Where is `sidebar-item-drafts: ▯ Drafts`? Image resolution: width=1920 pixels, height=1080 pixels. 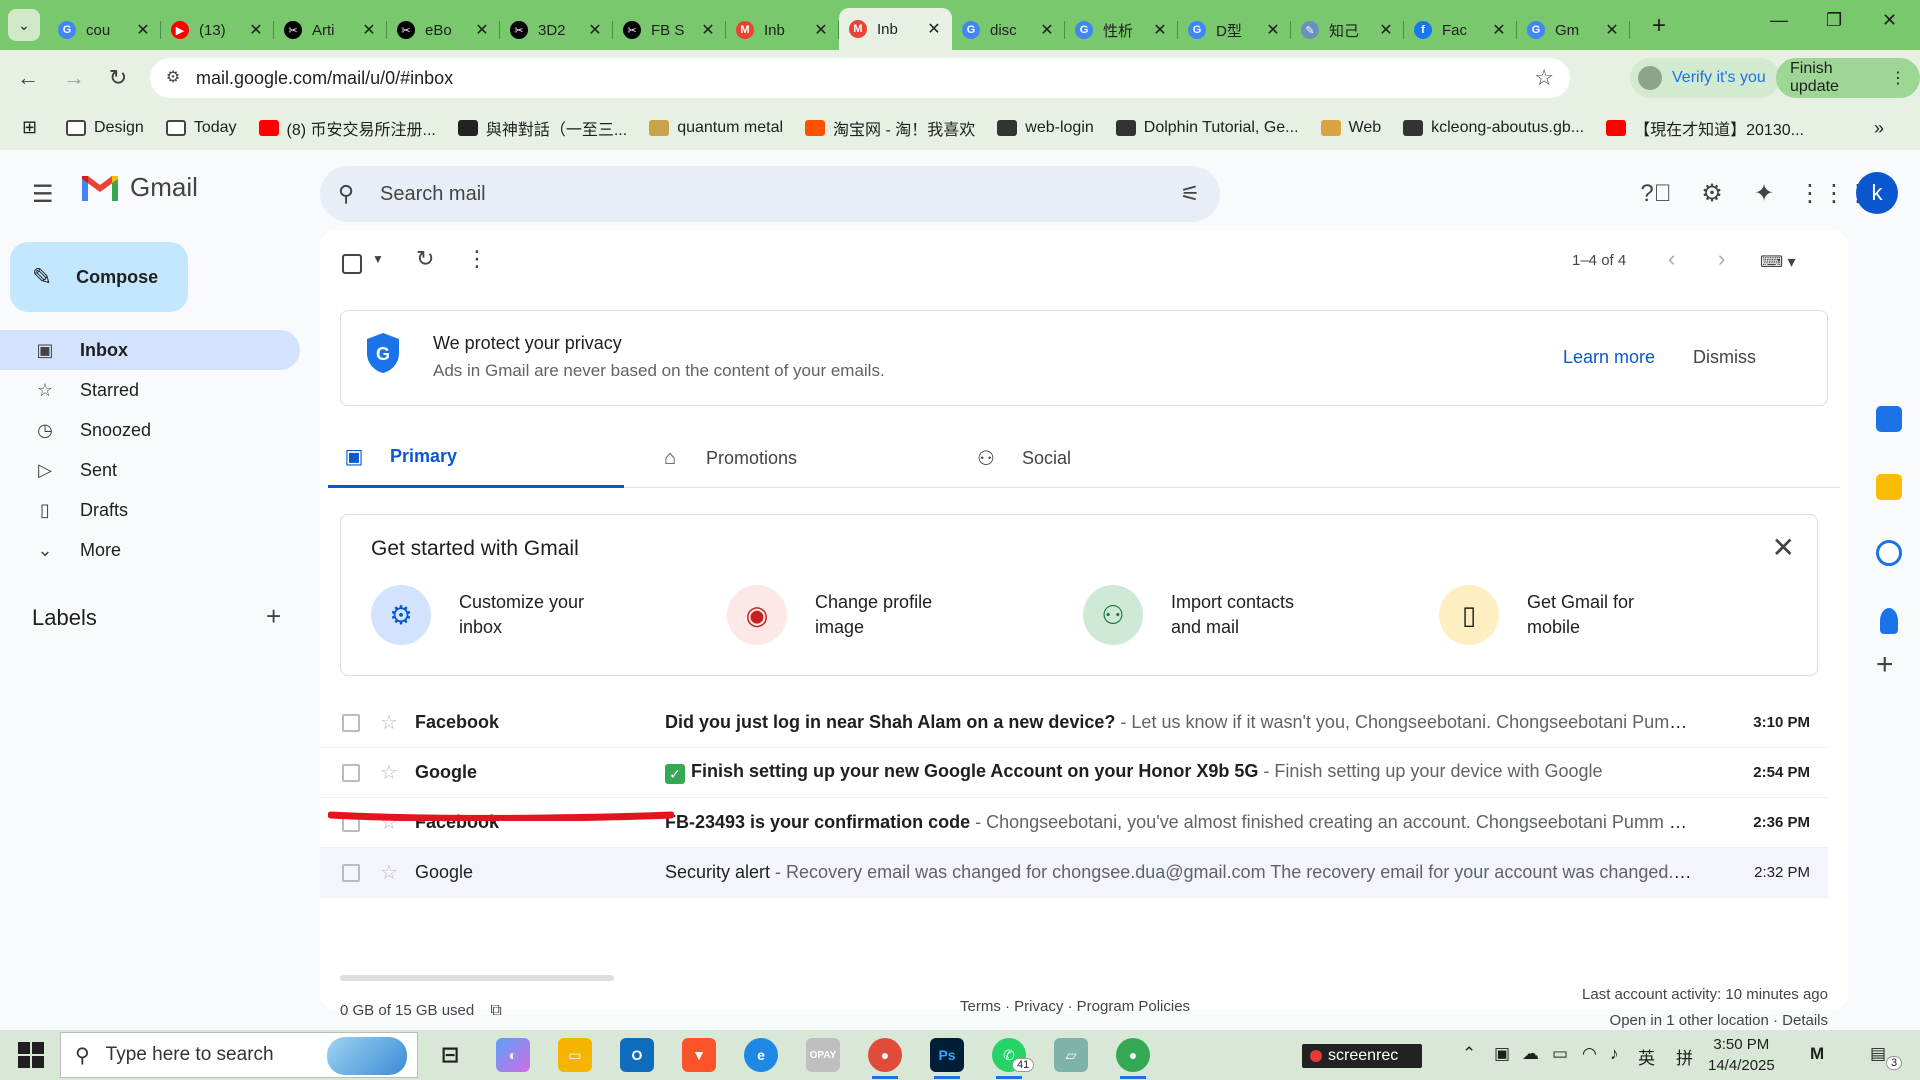
sidebar-item-drafts: ▯ Drafts is located at coordinates (150, 510).